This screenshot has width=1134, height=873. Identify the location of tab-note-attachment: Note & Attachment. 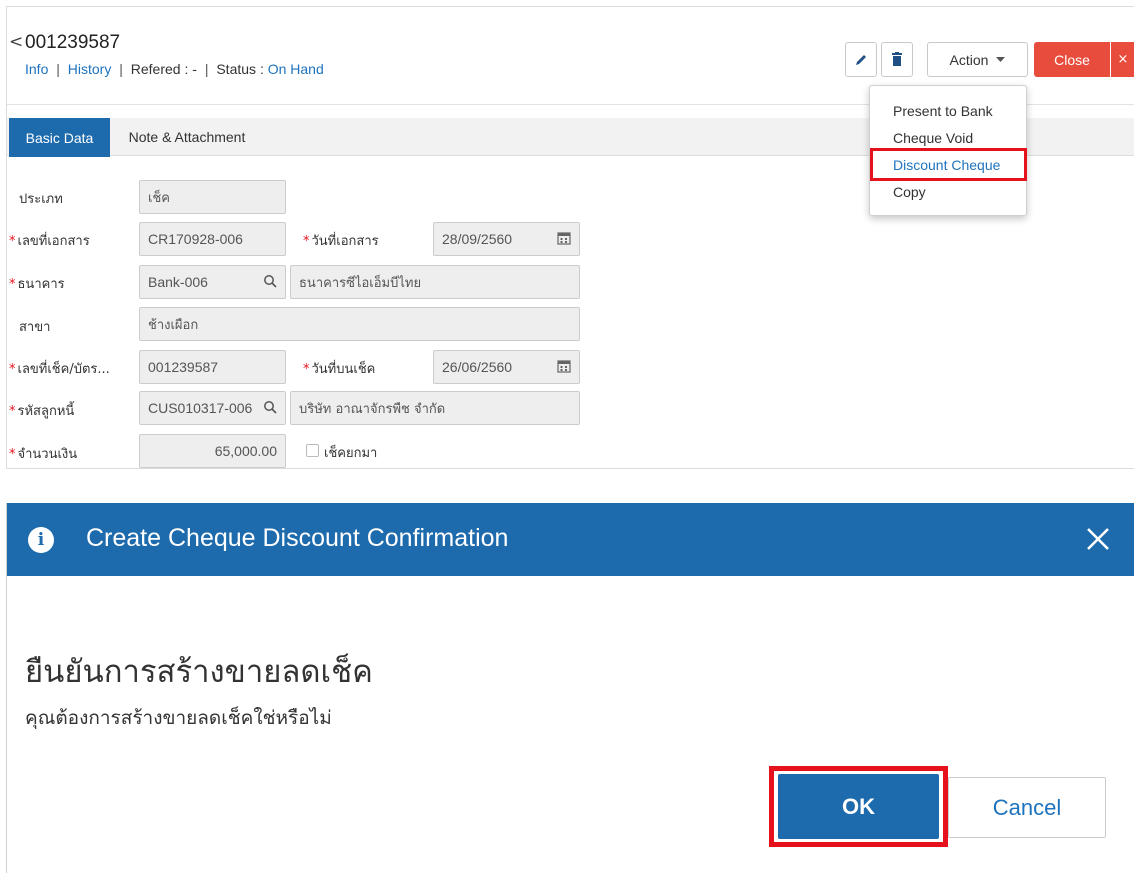
(187, 137).